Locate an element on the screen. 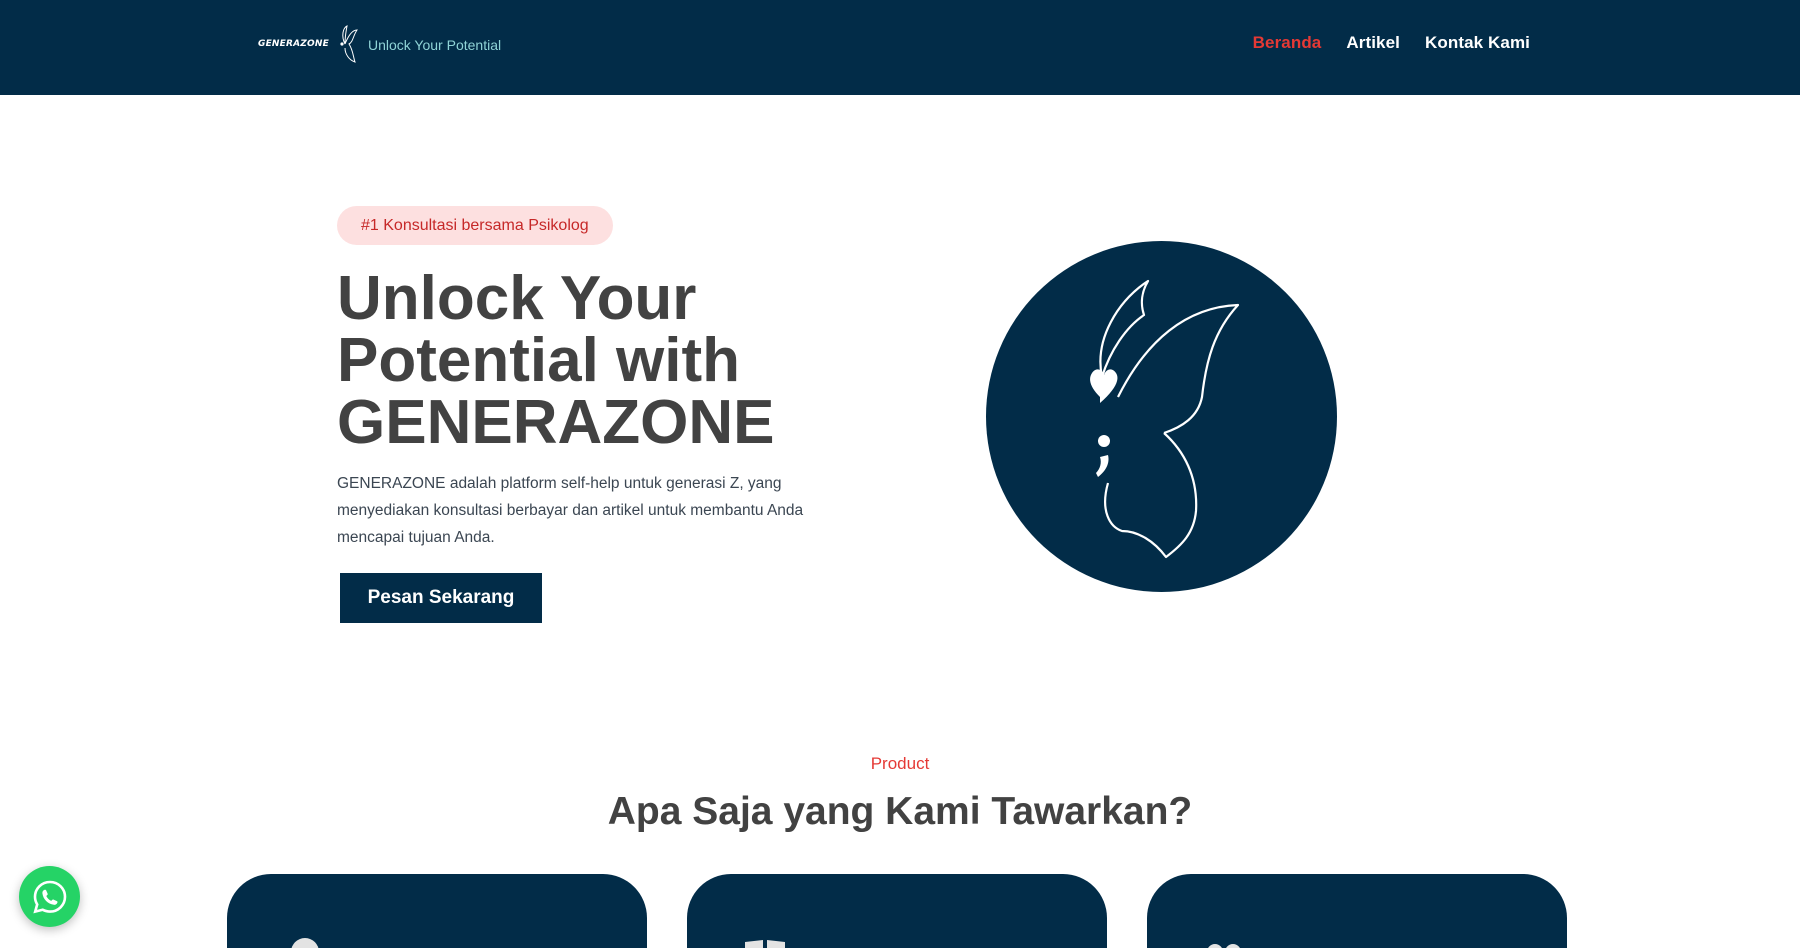  whatsapp-chat-button is located at coordinates (49, 896).